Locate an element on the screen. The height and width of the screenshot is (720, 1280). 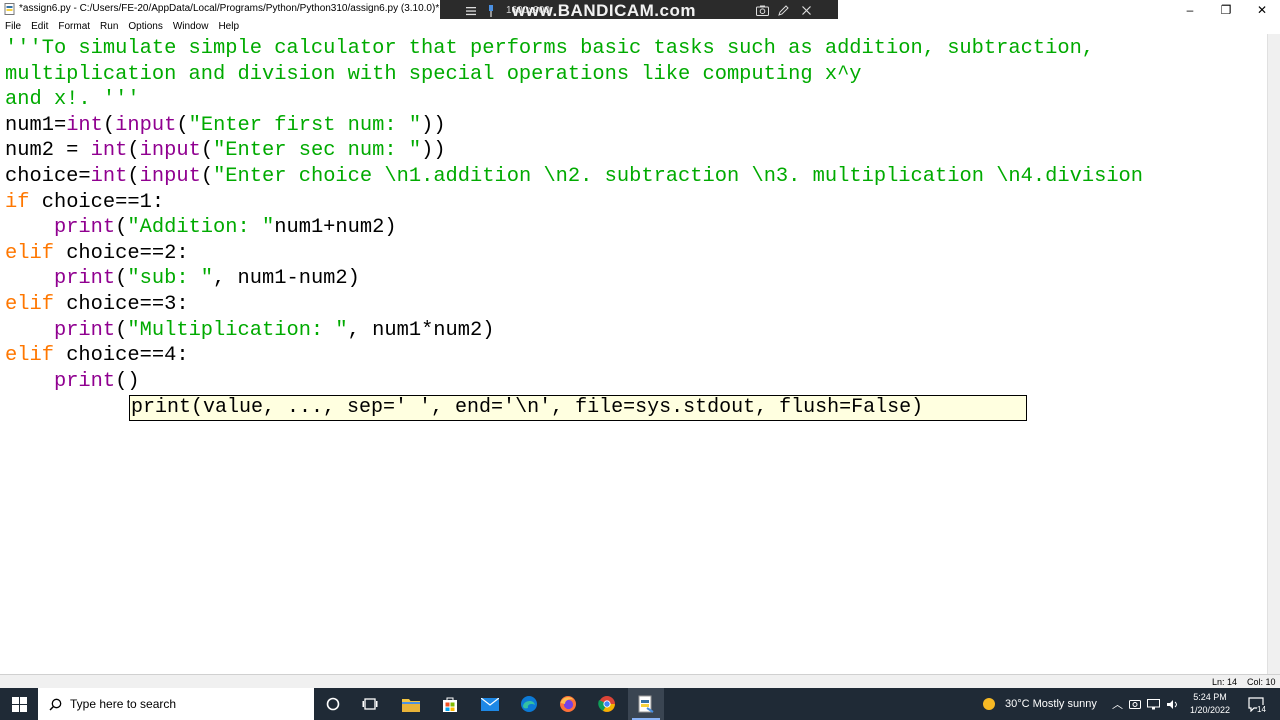
menu-help: Help is located at coordinates (228, 26).